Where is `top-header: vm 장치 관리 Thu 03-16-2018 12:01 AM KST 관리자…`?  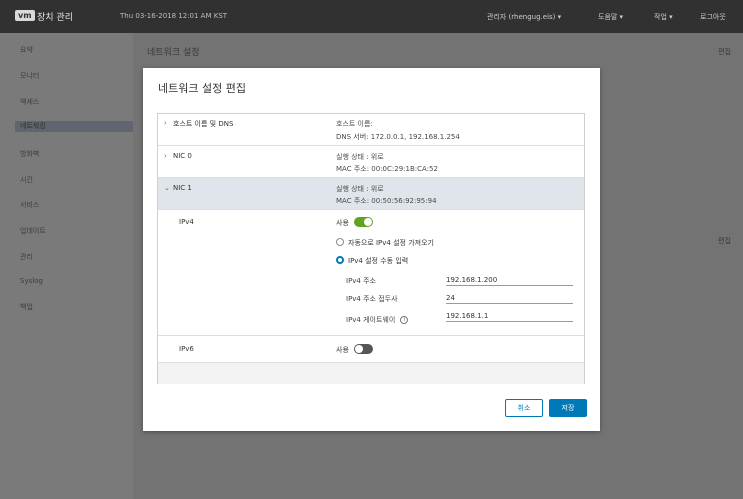
top-header: vm 장치 관리 Thu 03-16-2018 12:01 AM KST 관리자… is located at coordinates (371, 16).